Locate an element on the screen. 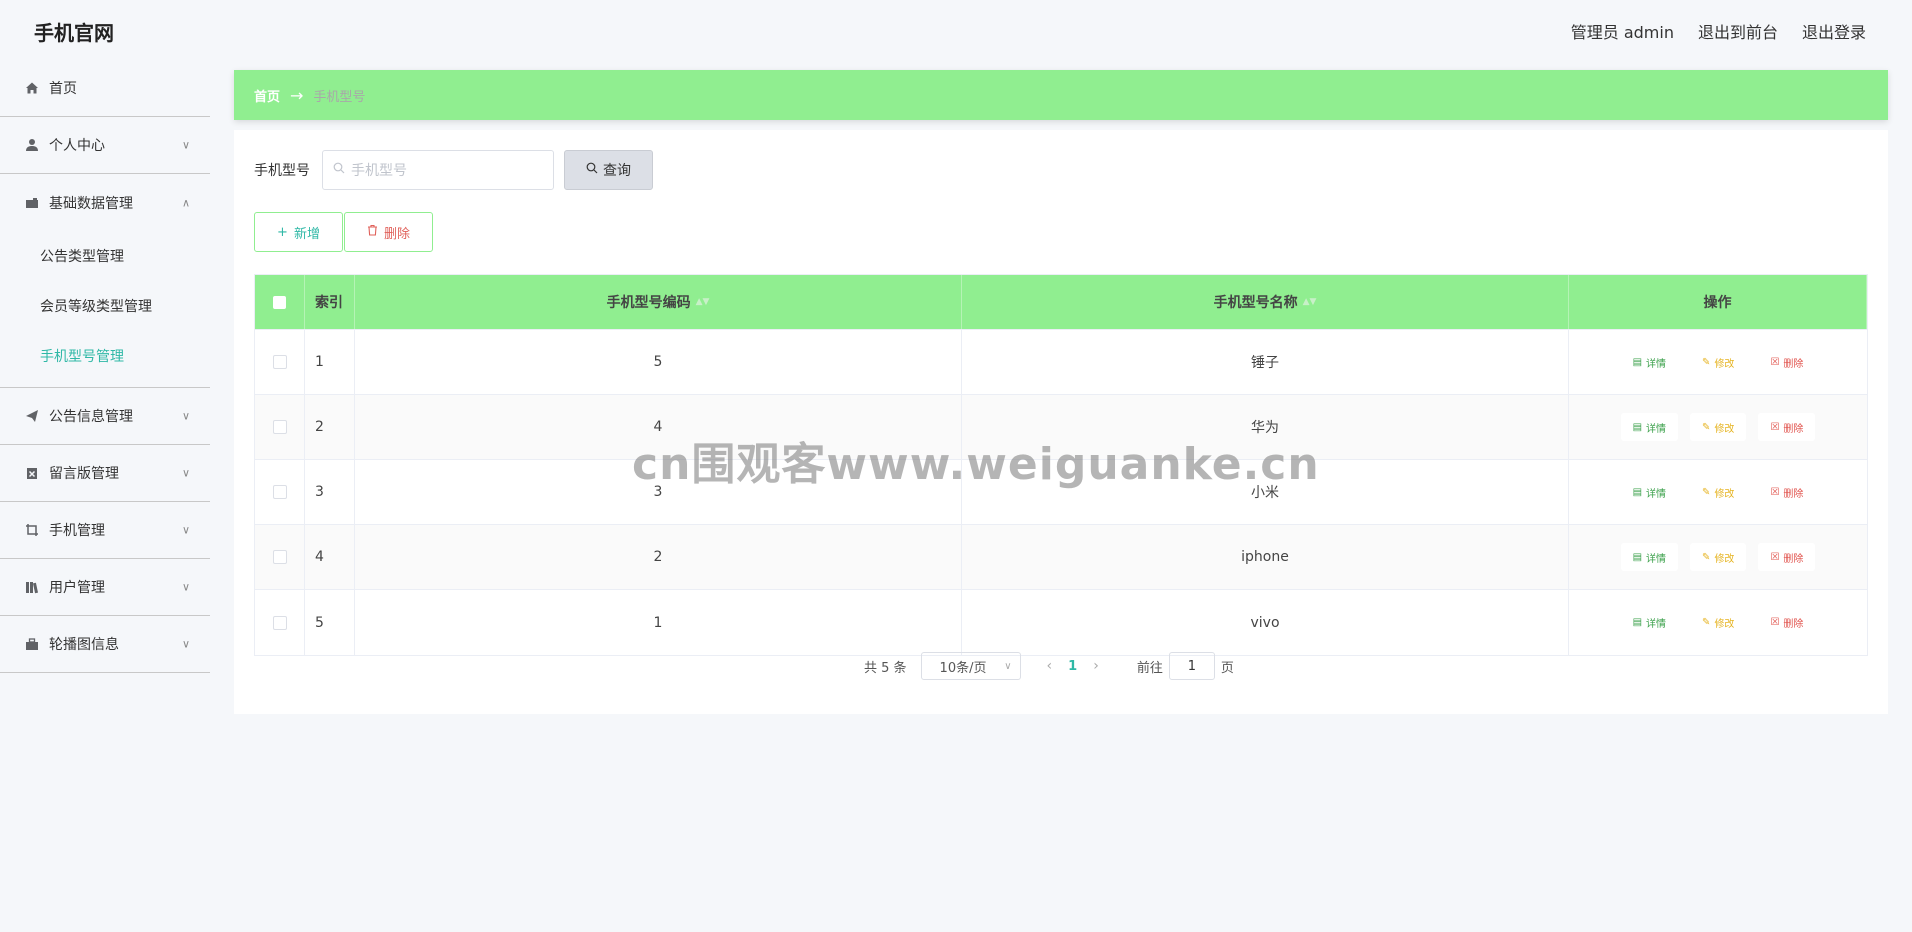  clipboard-icon is located at coordinates (32, 473).